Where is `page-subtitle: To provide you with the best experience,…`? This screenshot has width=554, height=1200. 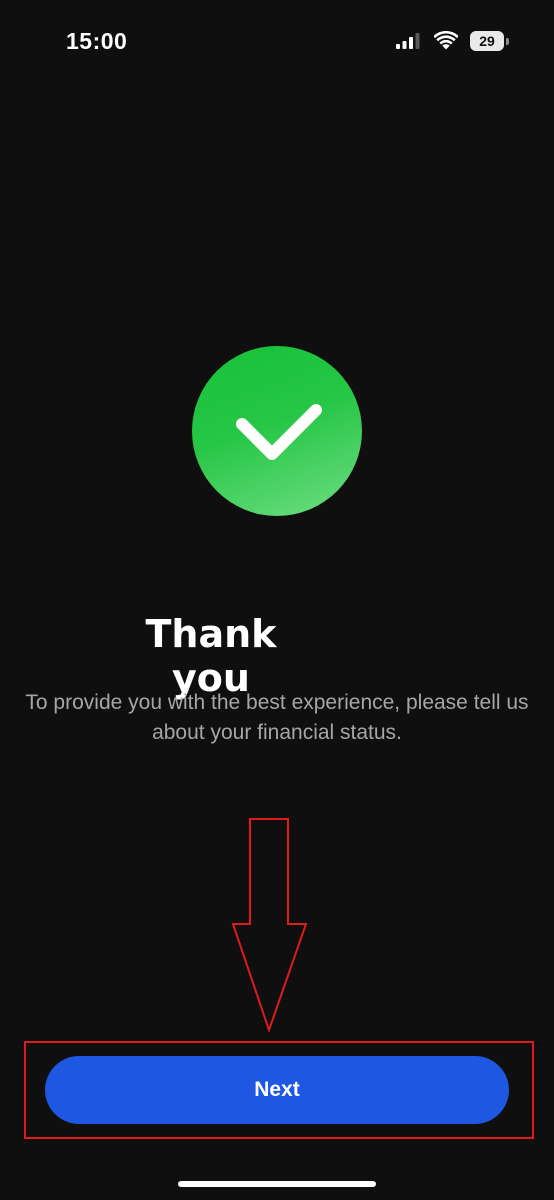 page-subtitle: To provide you with the best experience,… is located at coordinates (277, 717).